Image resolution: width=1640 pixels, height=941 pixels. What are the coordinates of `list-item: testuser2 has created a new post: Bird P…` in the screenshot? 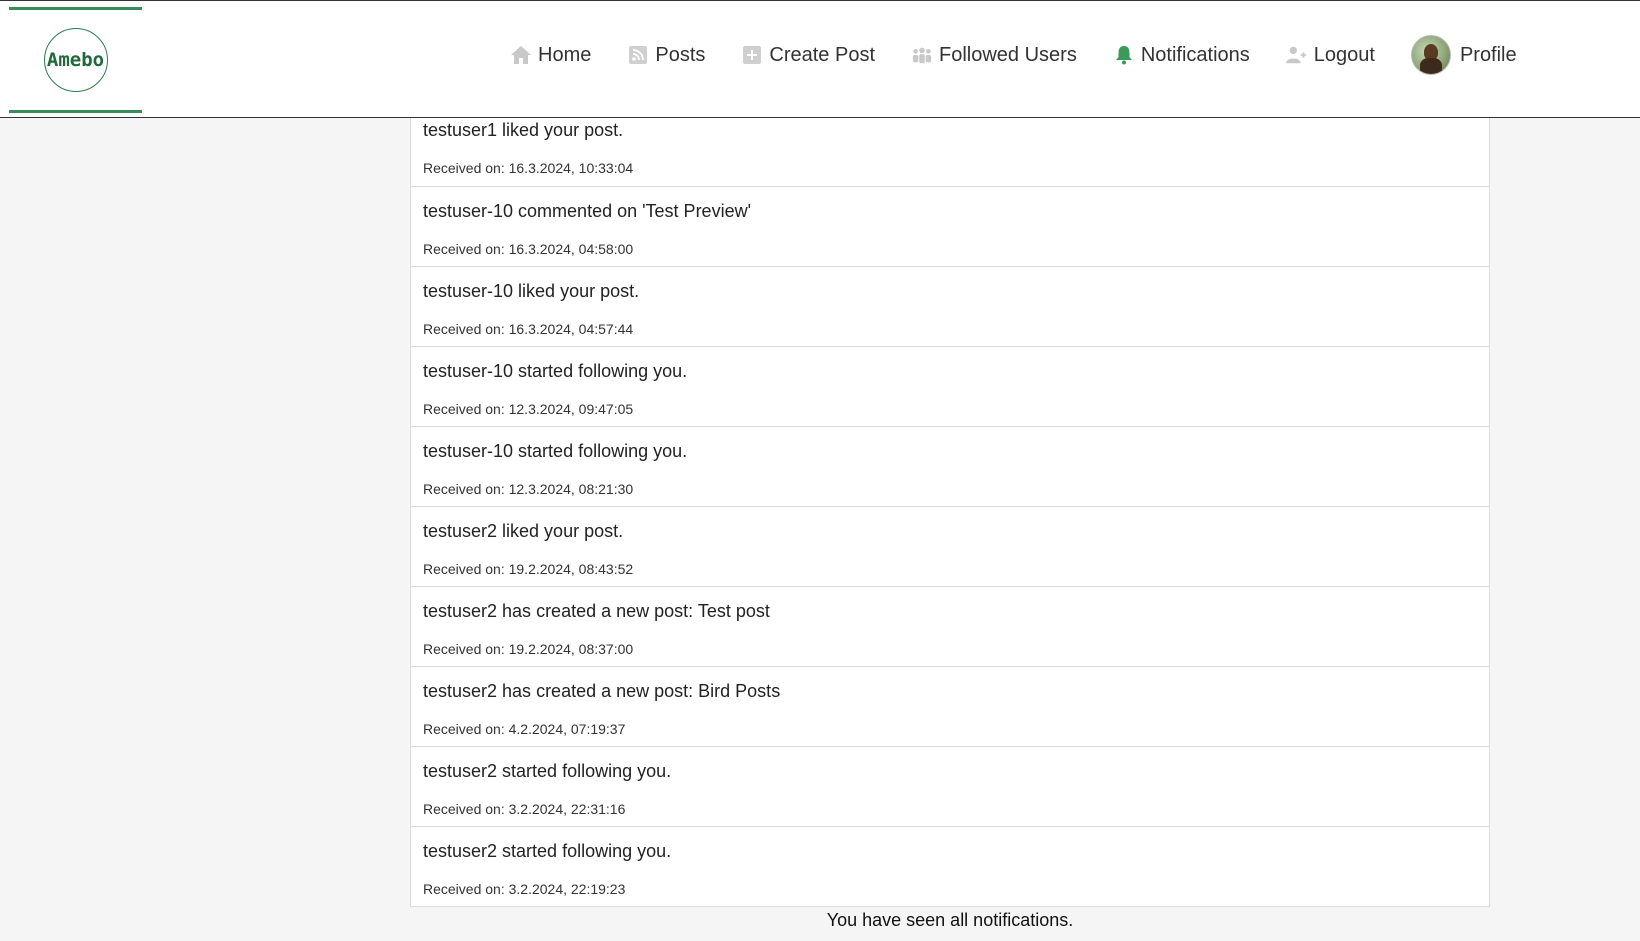 It's located at (950, 706).